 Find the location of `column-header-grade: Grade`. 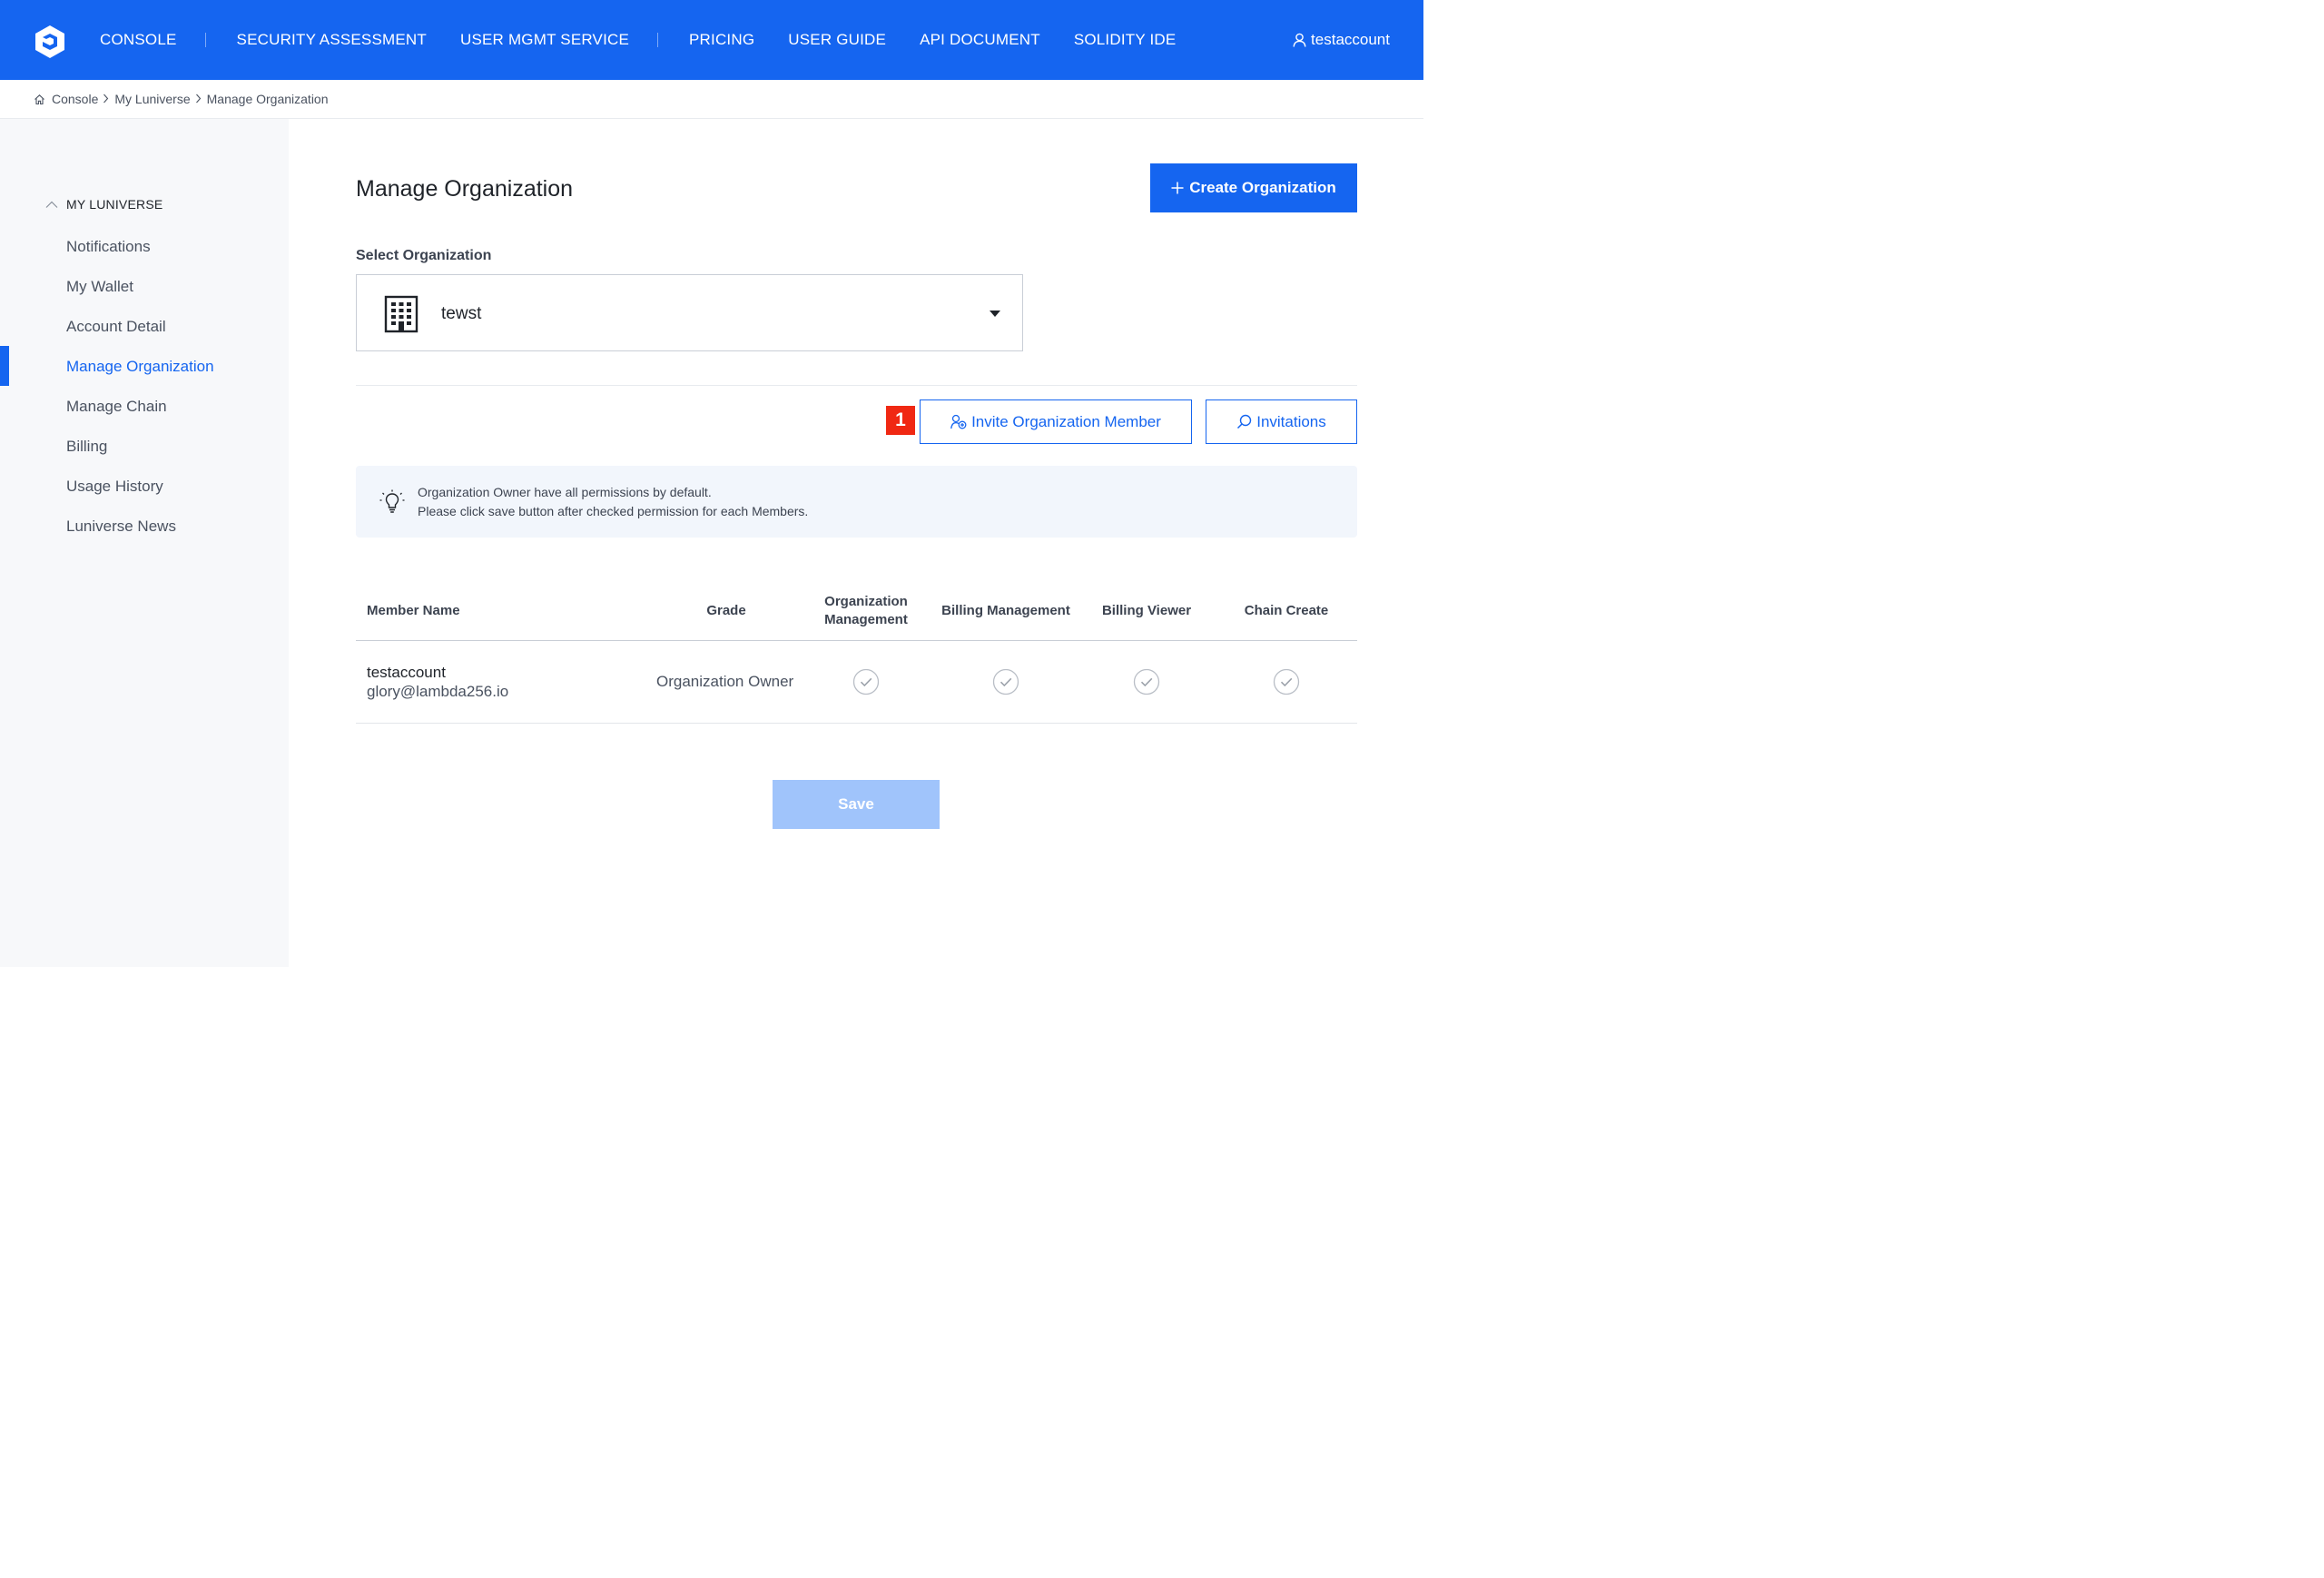

column-header-grade: Grade is located at coordinates (726, 611).